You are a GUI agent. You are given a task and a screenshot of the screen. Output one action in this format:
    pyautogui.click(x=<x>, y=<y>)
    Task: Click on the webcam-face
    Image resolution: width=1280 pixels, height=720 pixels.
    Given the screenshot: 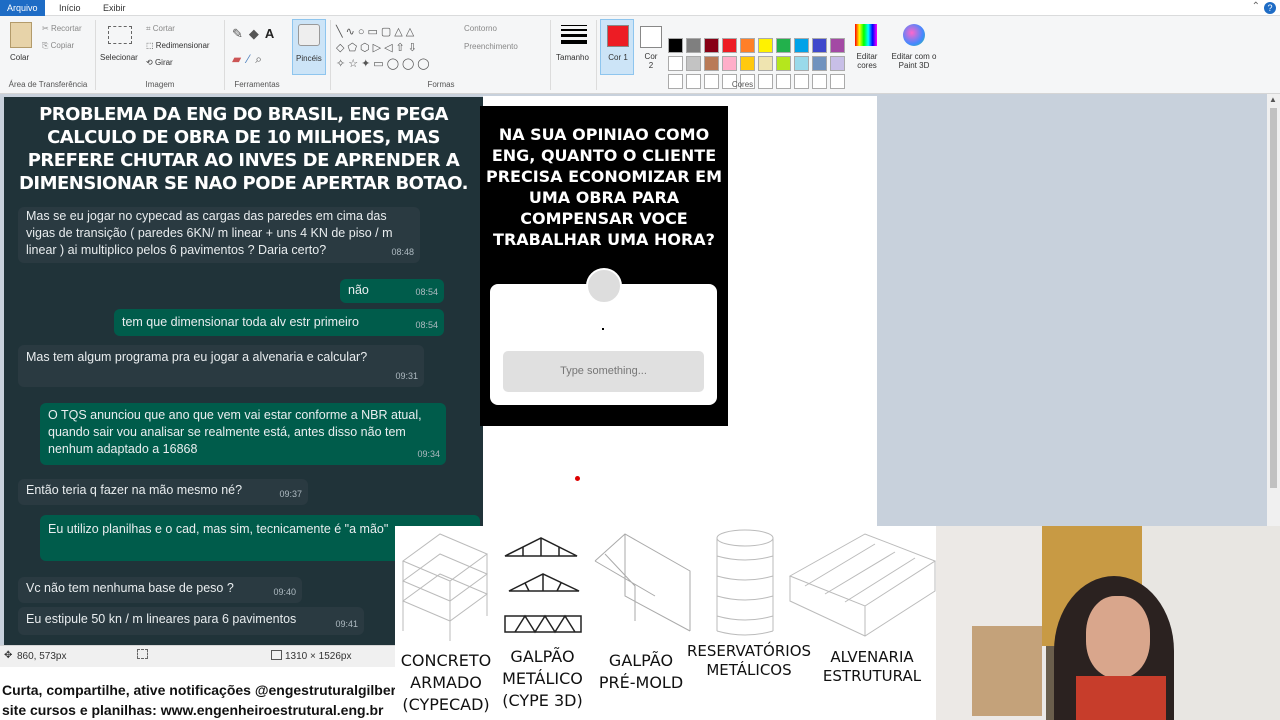 What is the action you would take?
    pyautogui.click(x=1118, y=637)
    